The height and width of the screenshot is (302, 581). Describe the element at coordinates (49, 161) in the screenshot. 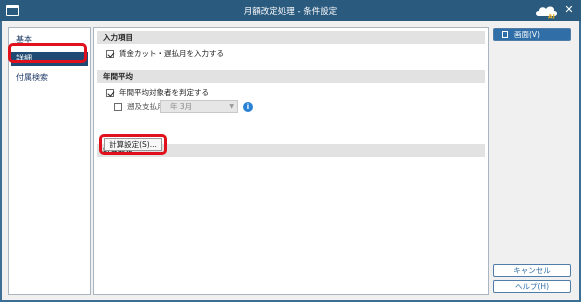

I see `category-nav: 基本 詳細 付属検索` at that location.